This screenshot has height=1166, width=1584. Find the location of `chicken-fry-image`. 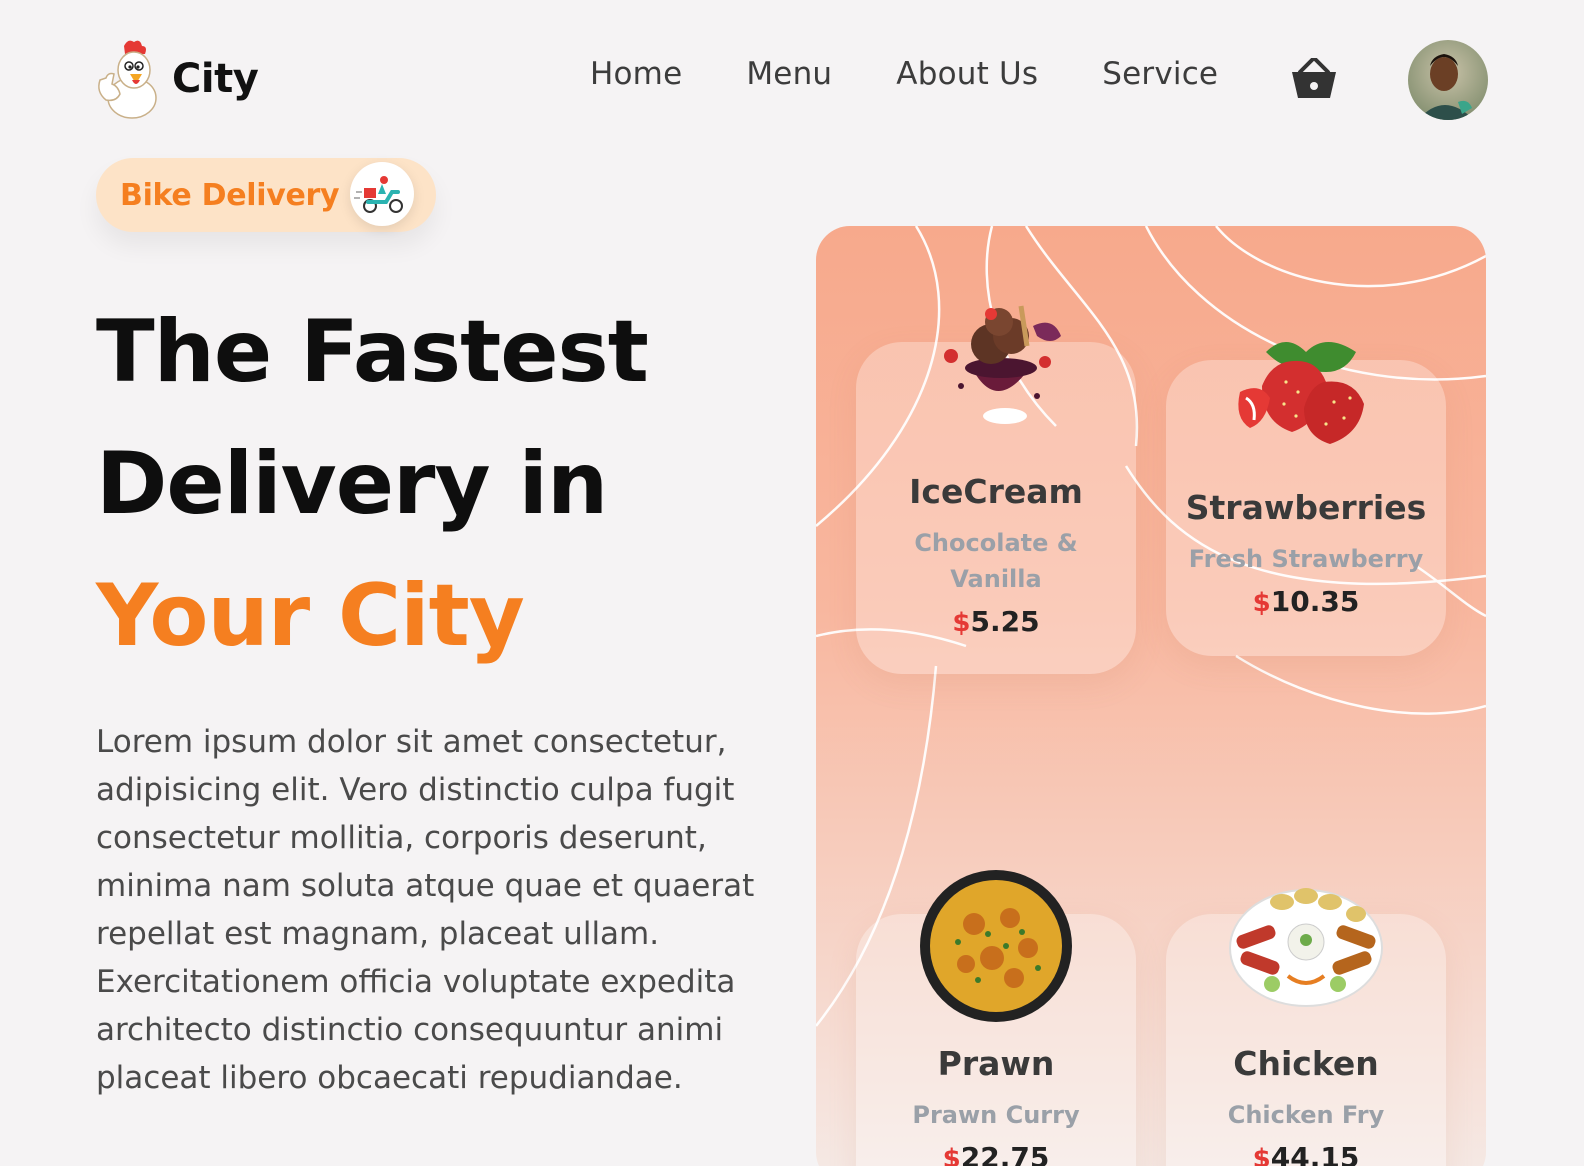

chicken-fry-image is located at coordinates (1306, 945).